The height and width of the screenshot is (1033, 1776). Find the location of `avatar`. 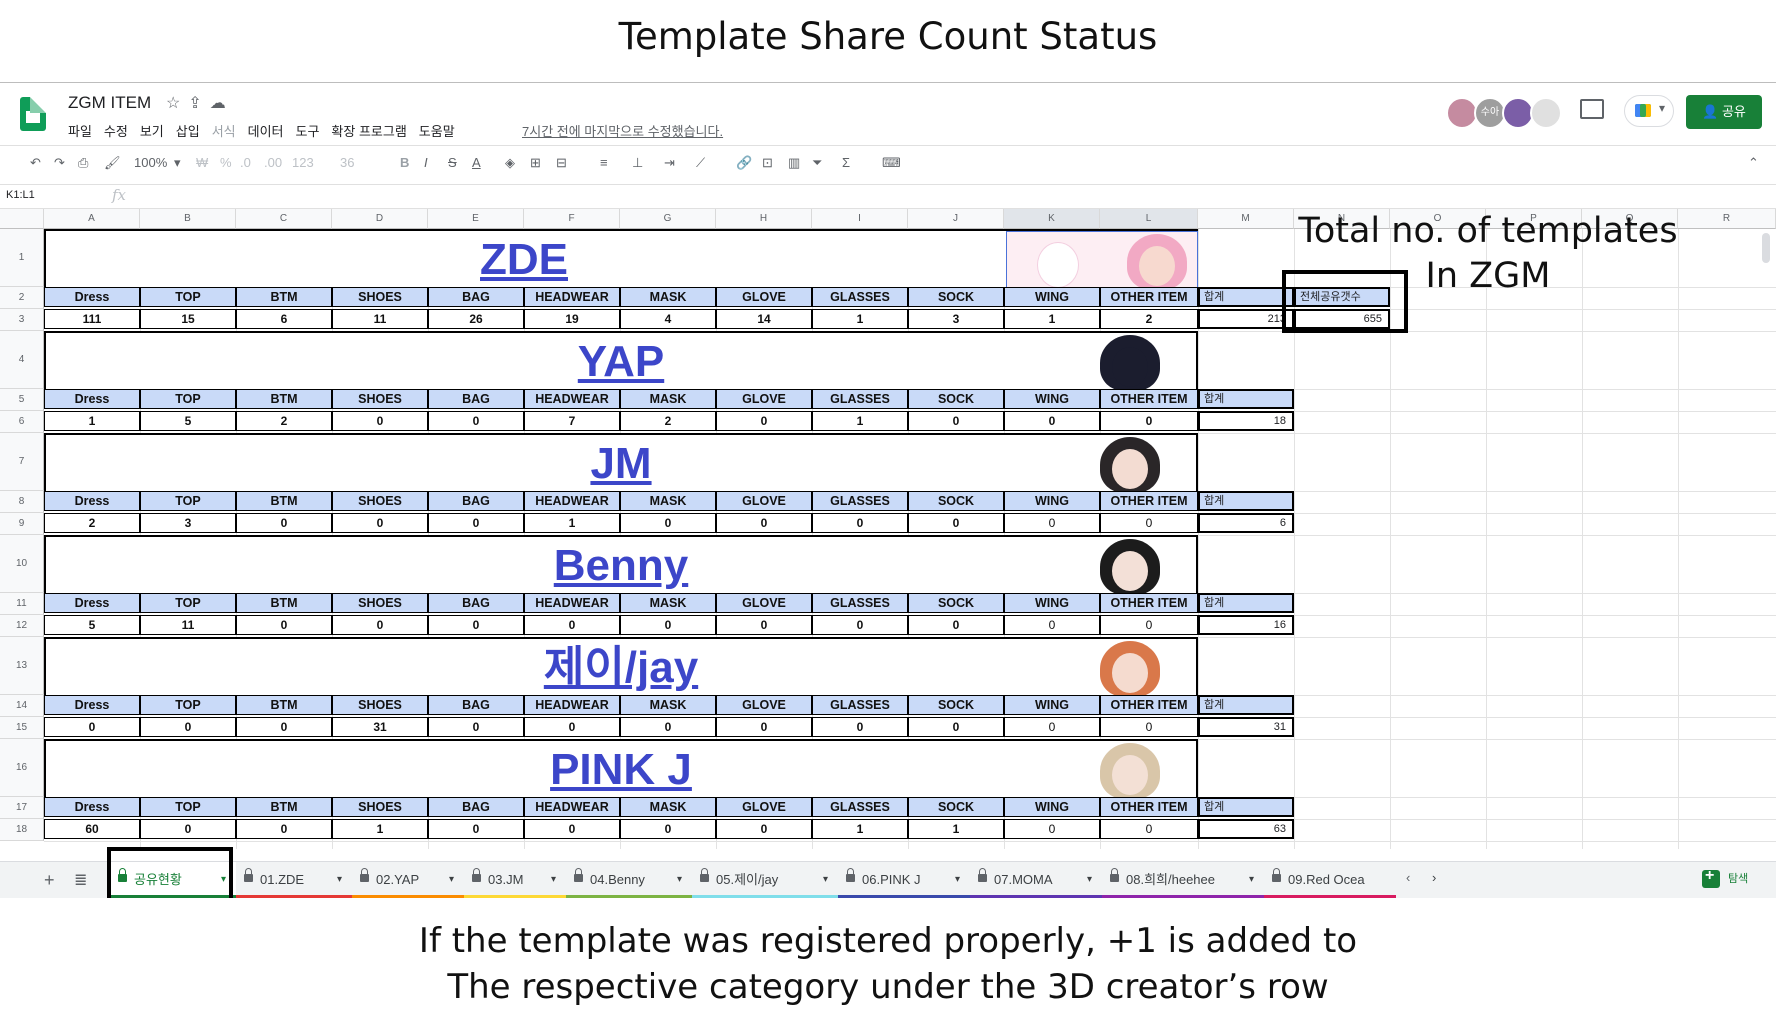

avatar is located at coordinates (1546, 113).